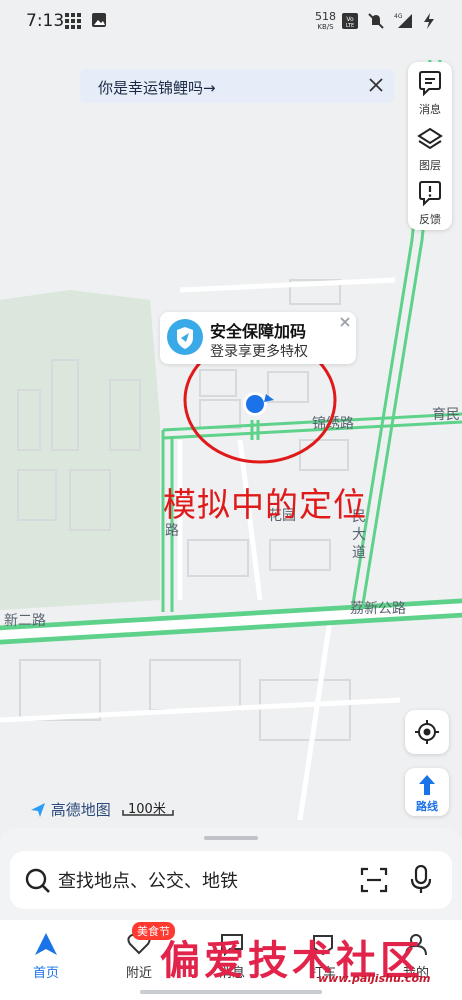 The image size is (462, 1000). What do you see at coordinates (376, 85) in the screenshot?
I see `banner-close-icon` at bounding box center [376, 85].